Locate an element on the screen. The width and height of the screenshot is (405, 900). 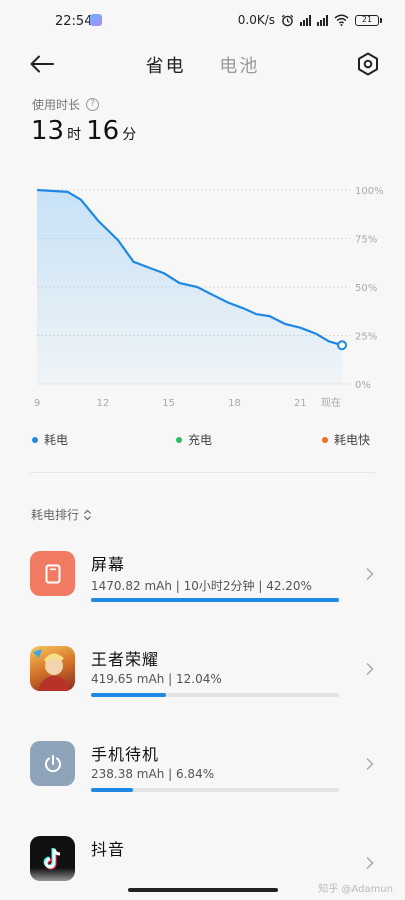
tab-battery: 电池 is located at coordinates (239, 65).